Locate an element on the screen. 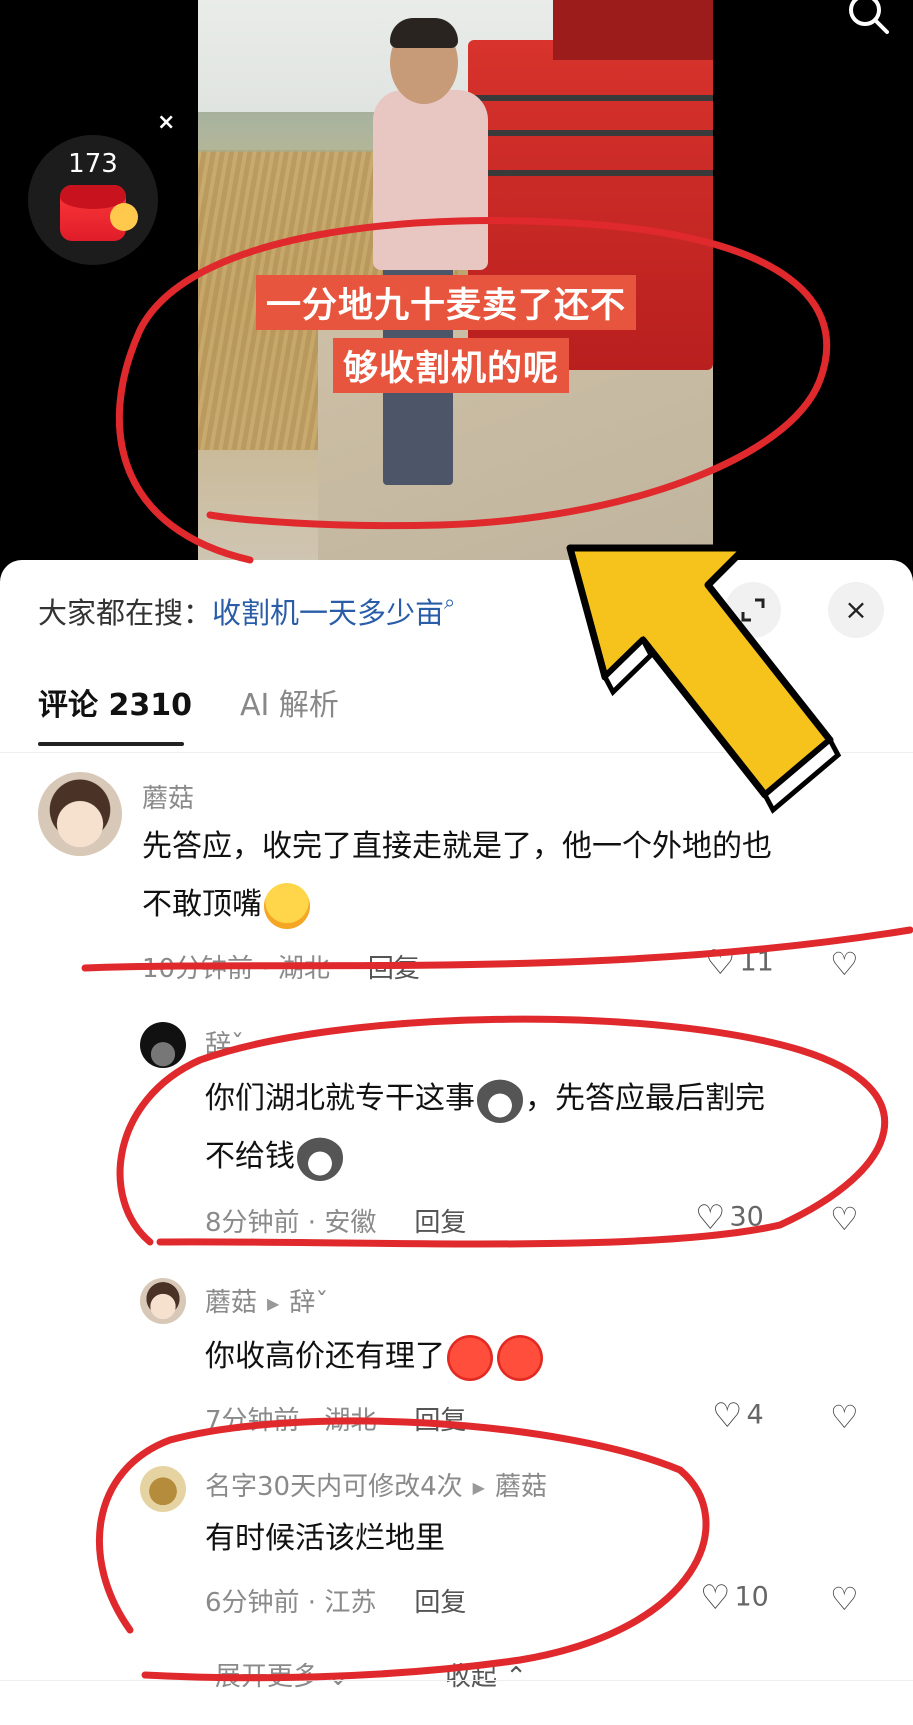 This screenshot has width=913, height=1725. tab-bar: 评论 2310 AI 解析 is located at coordinates (212, 710).